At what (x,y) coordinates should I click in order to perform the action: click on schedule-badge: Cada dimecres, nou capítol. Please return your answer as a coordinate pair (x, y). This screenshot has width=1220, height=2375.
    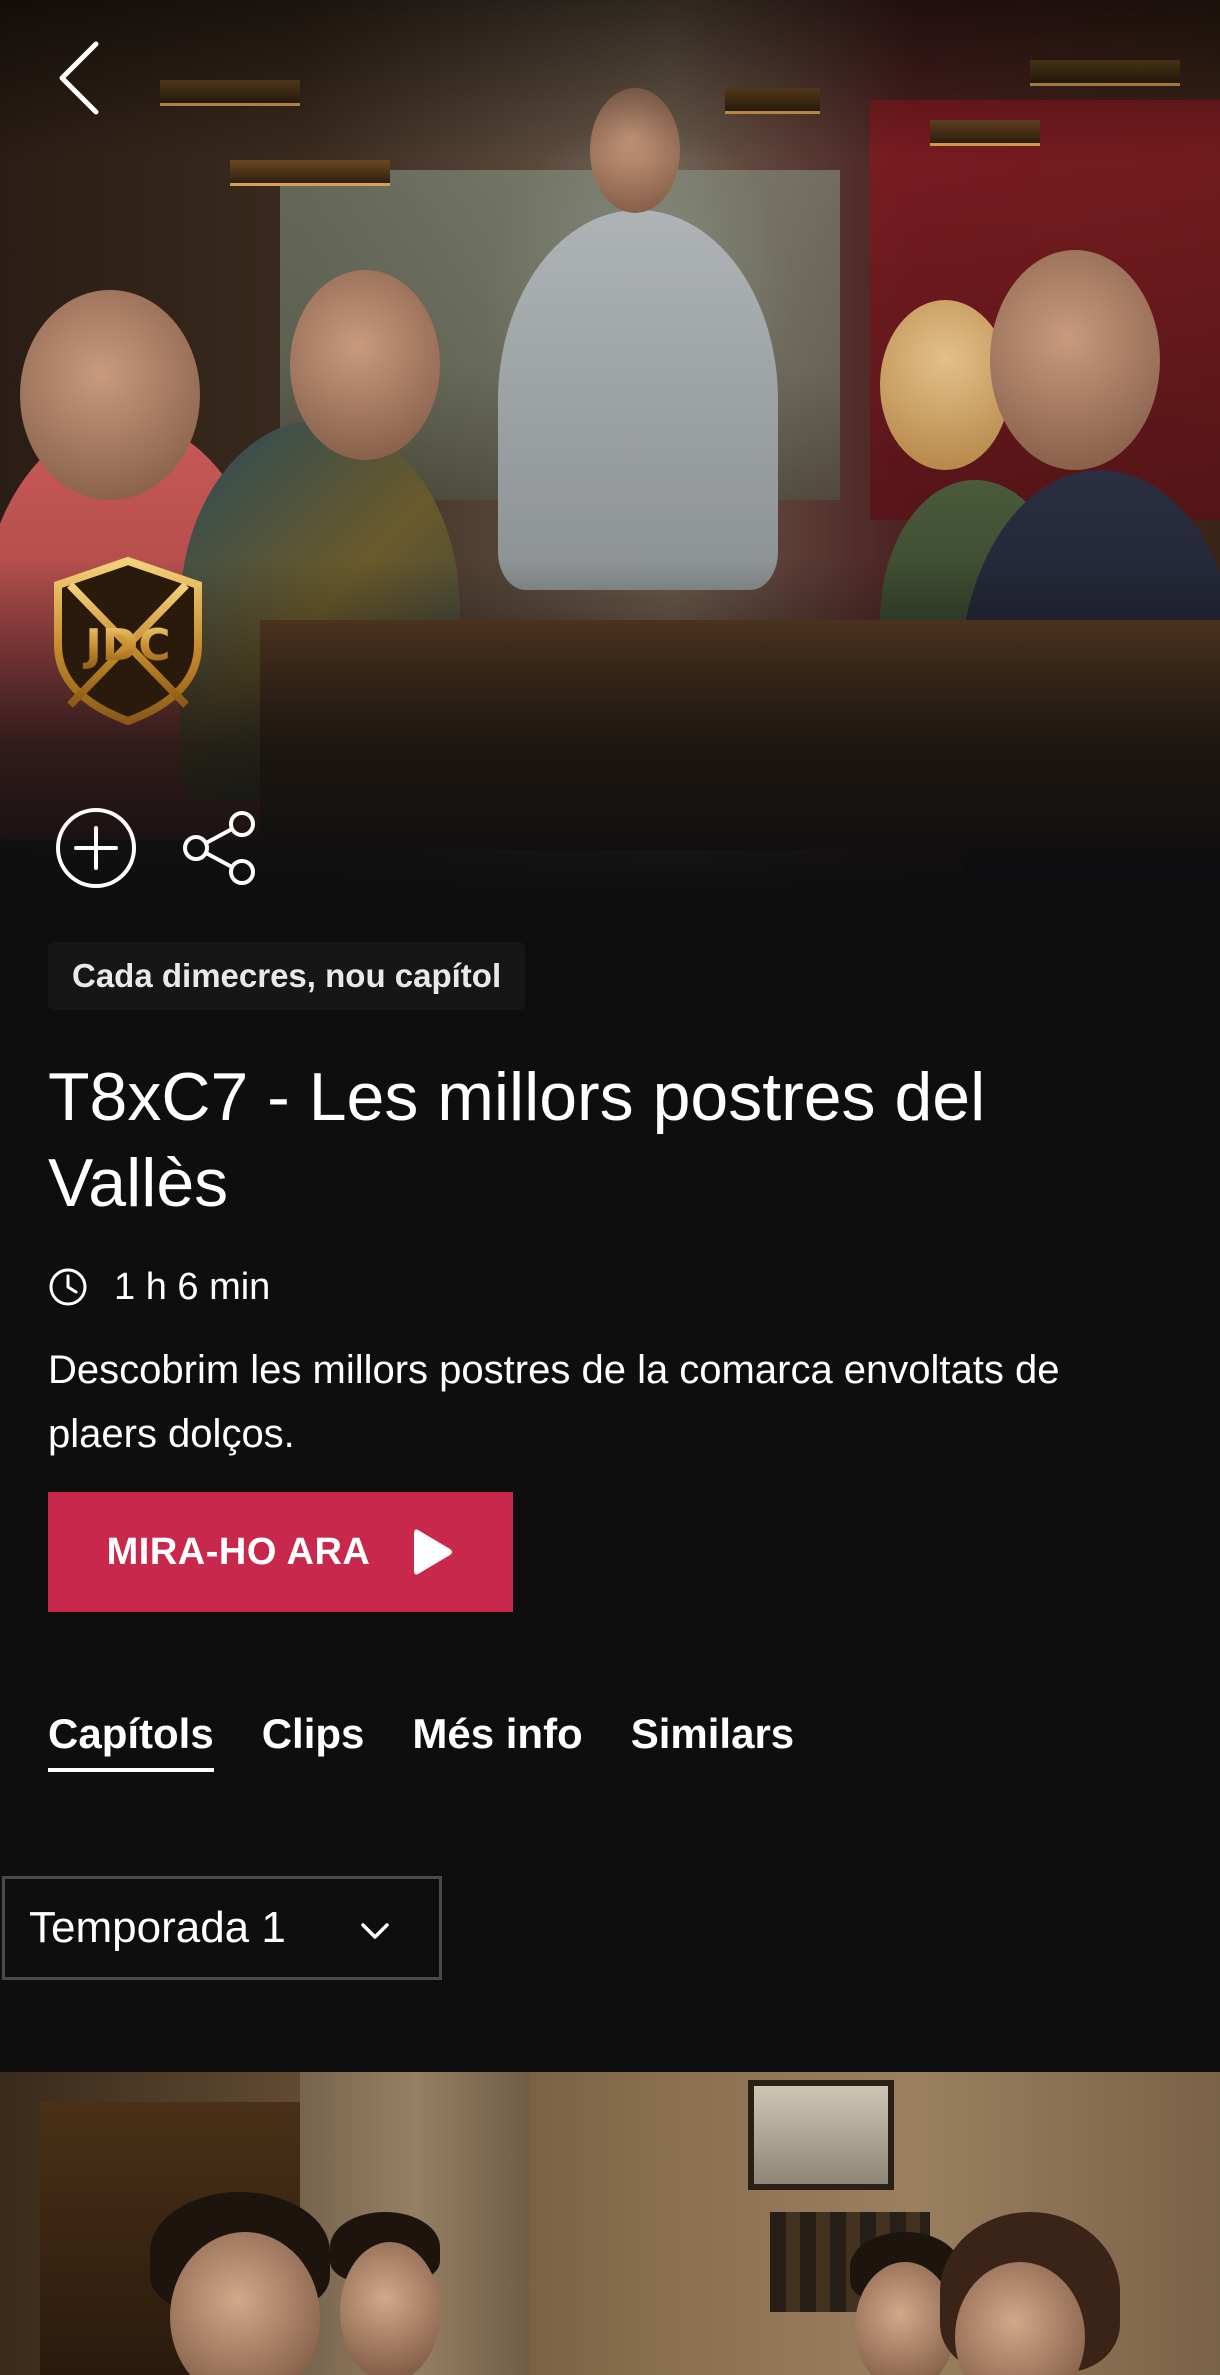
    Looking at the image, I should click on (287, 976).